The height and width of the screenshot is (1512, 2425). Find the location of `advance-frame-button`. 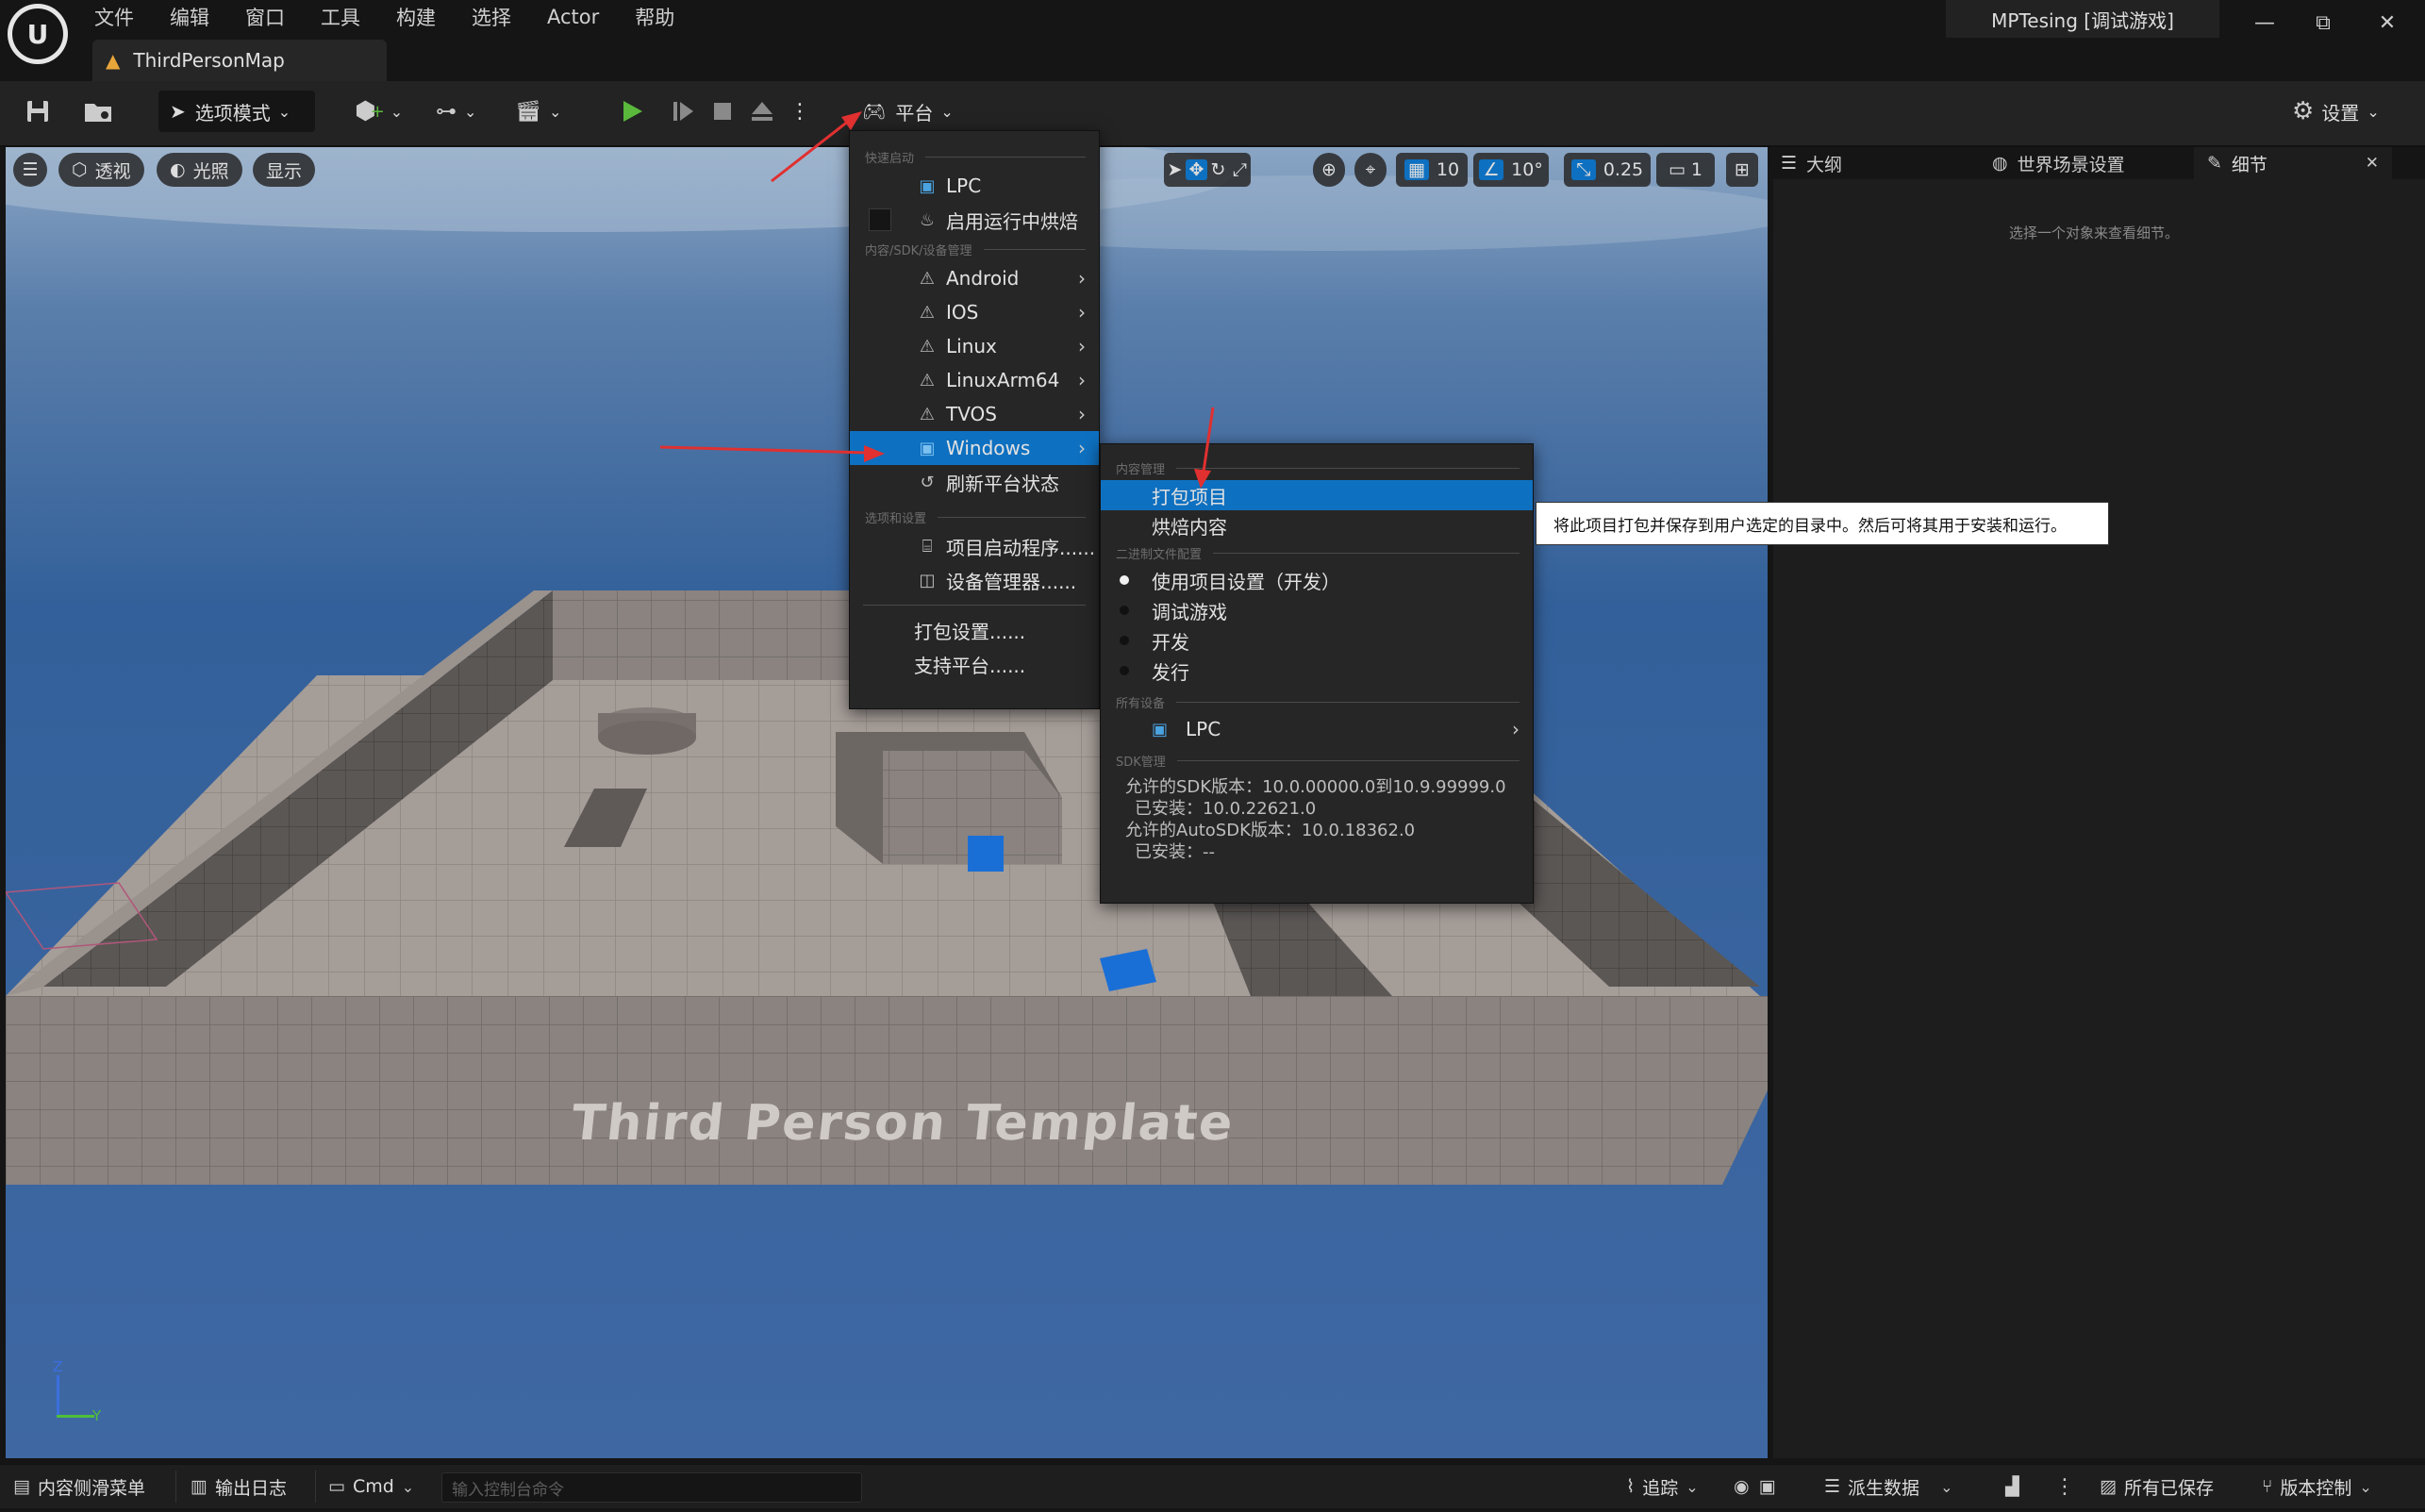

advance-frame-button is located at coordinates (683, 111).